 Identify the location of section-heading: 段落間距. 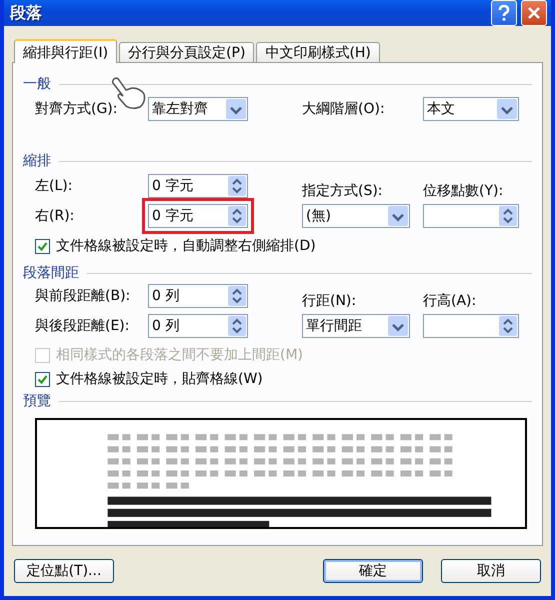
(51, 273).